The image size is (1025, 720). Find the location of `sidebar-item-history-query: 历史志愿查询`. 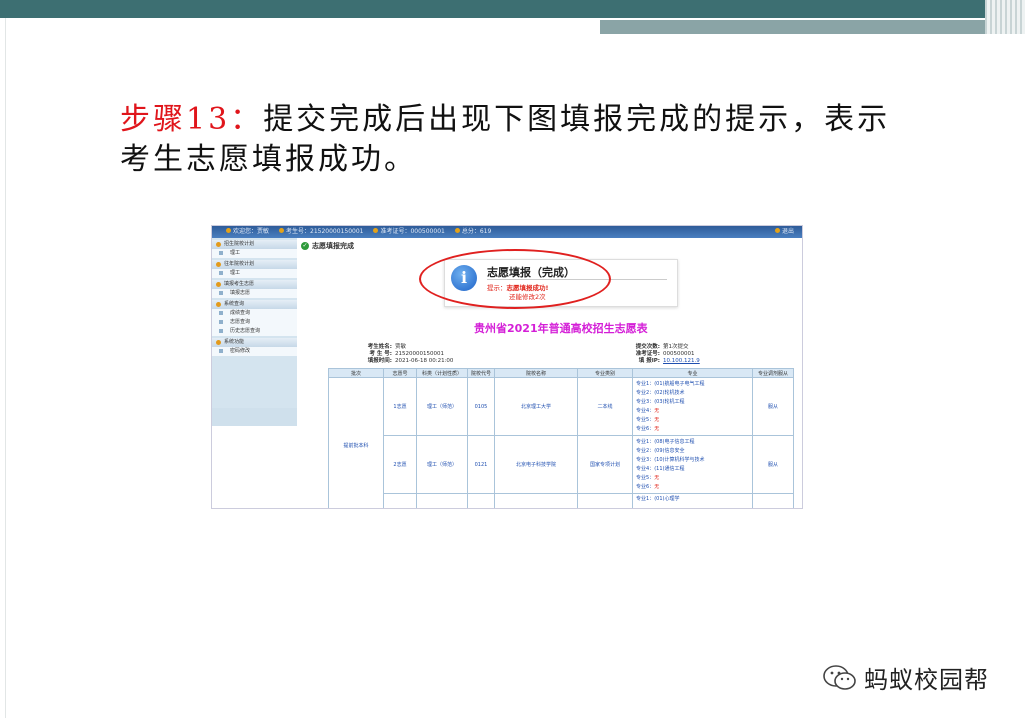

sidebar-item-history-query: 历史志愿查询 is located at coordinates (254, 331).